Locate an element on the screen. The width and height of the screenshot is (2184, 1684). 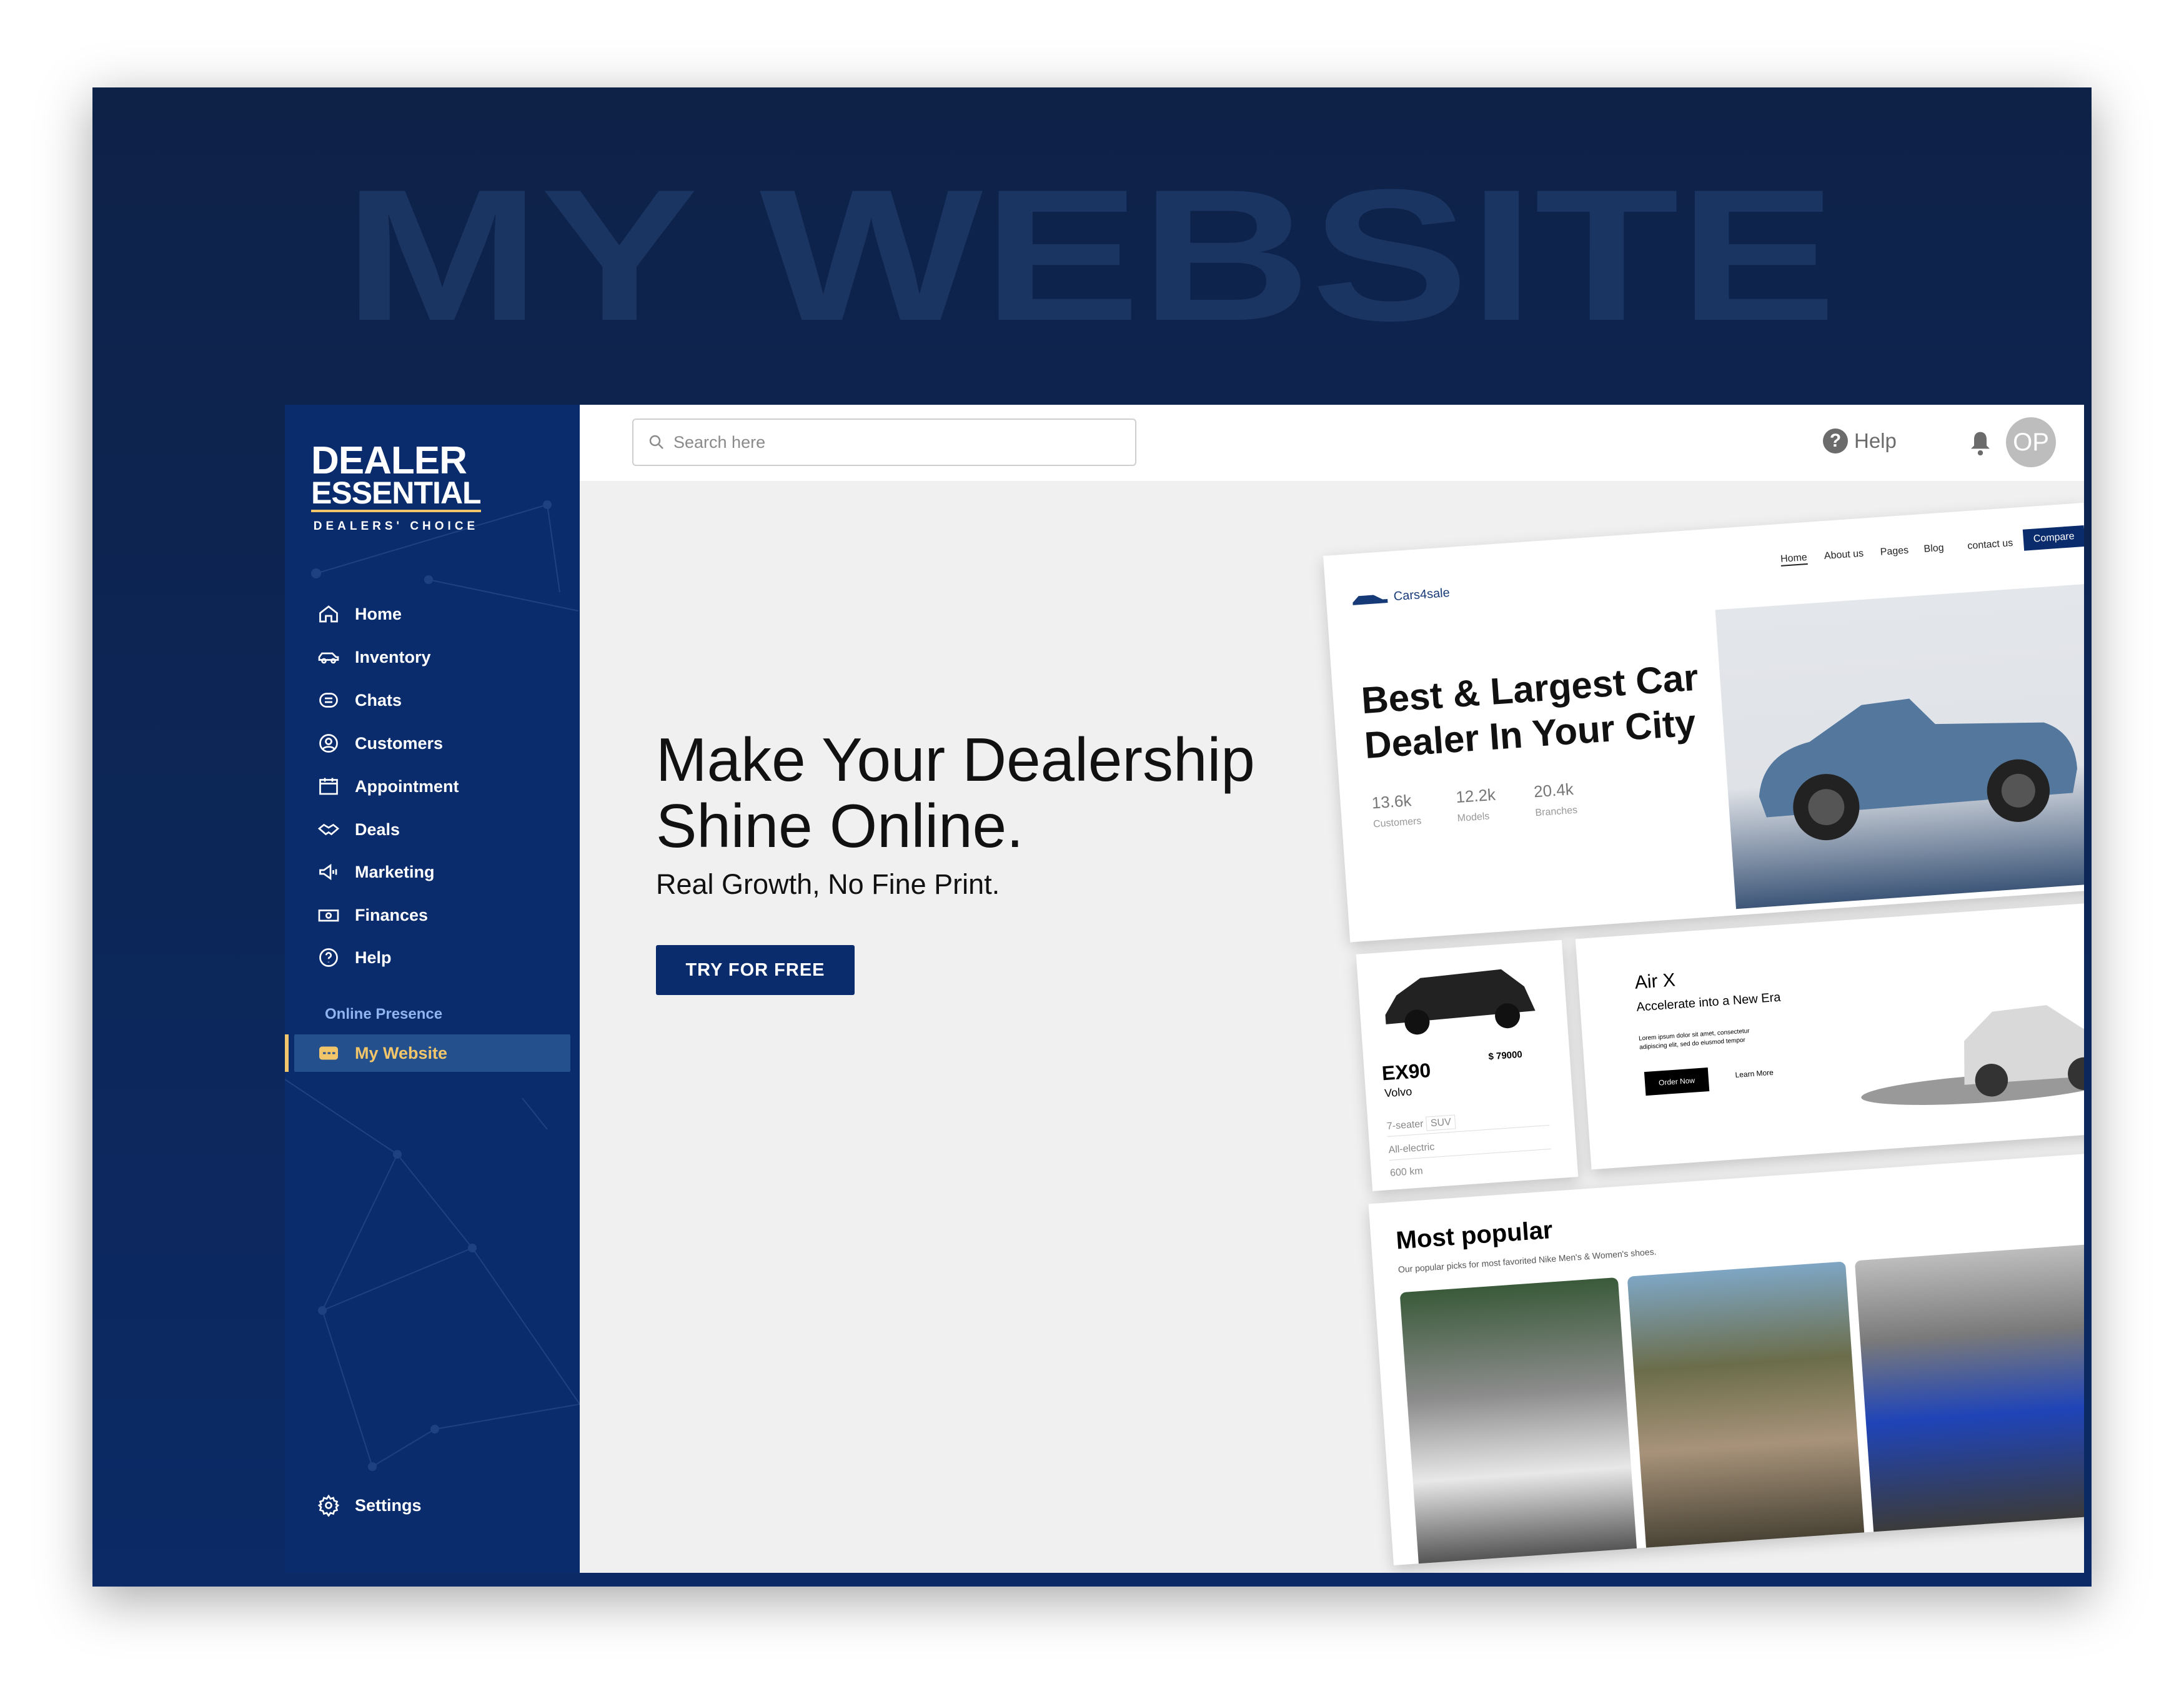
dealer-essential-logo: DEALER ESSENTIAL DEALERS' CHOICE is located at coordinates (398, 486).